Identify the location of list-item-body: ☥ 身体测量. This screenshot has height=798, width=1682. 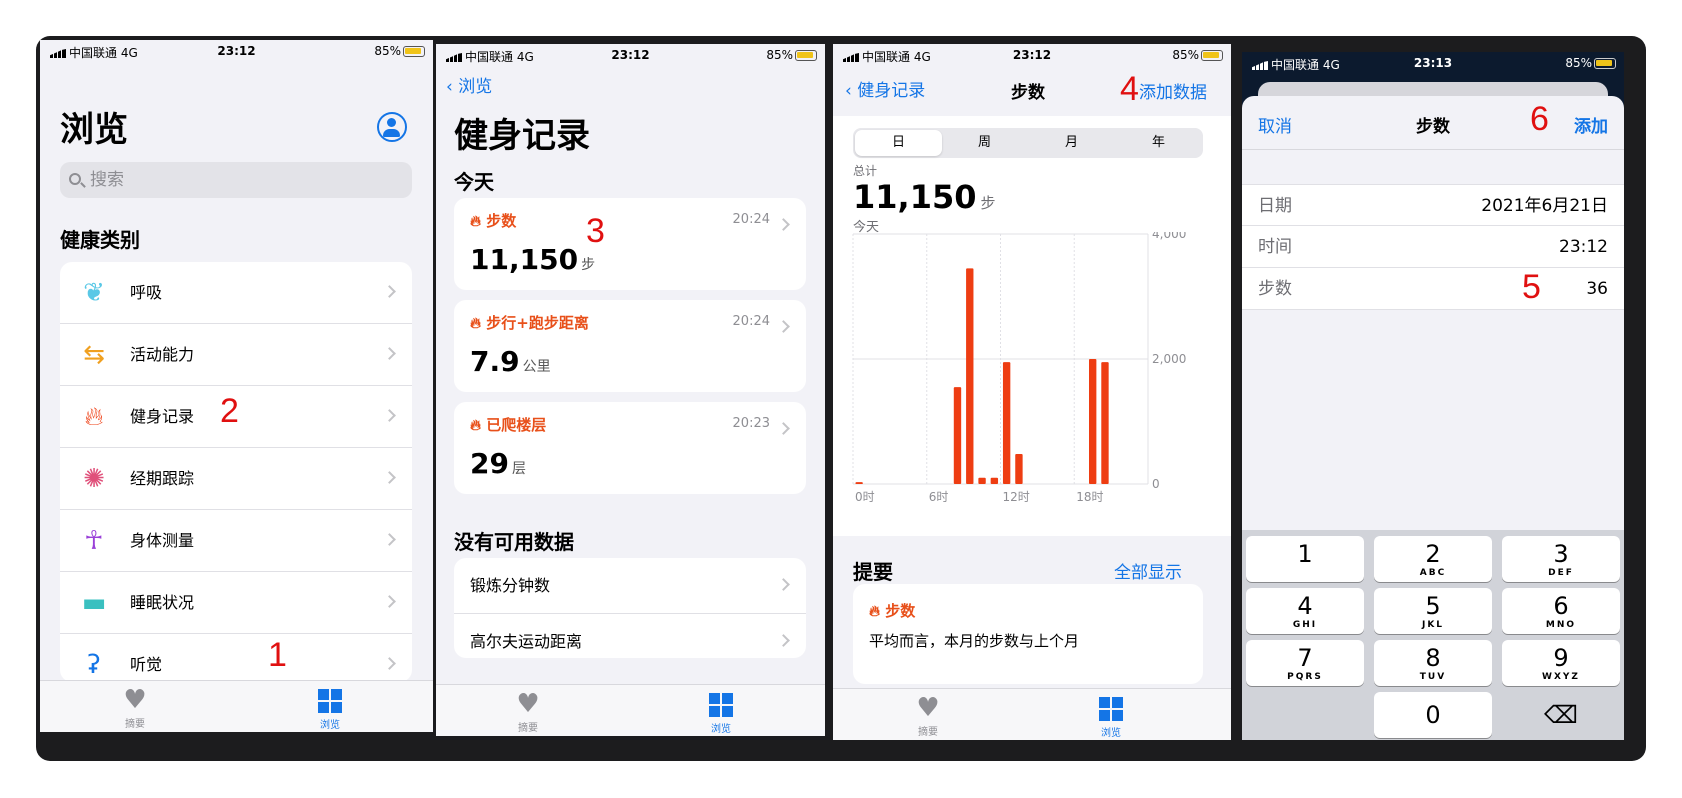
(236, 541).